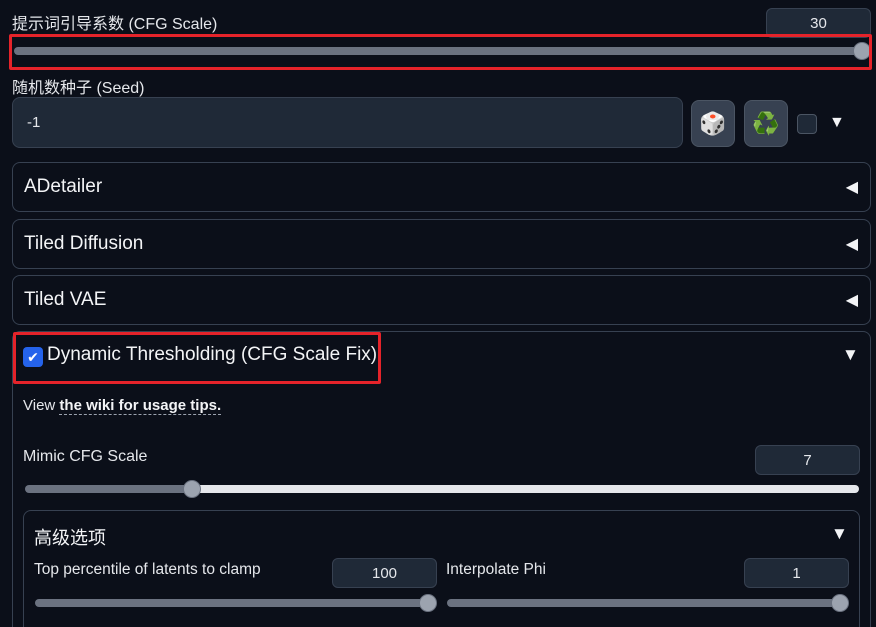  Describe the element at coordinates (525, 489) in the screenshot. I see `slider-track` at that location.